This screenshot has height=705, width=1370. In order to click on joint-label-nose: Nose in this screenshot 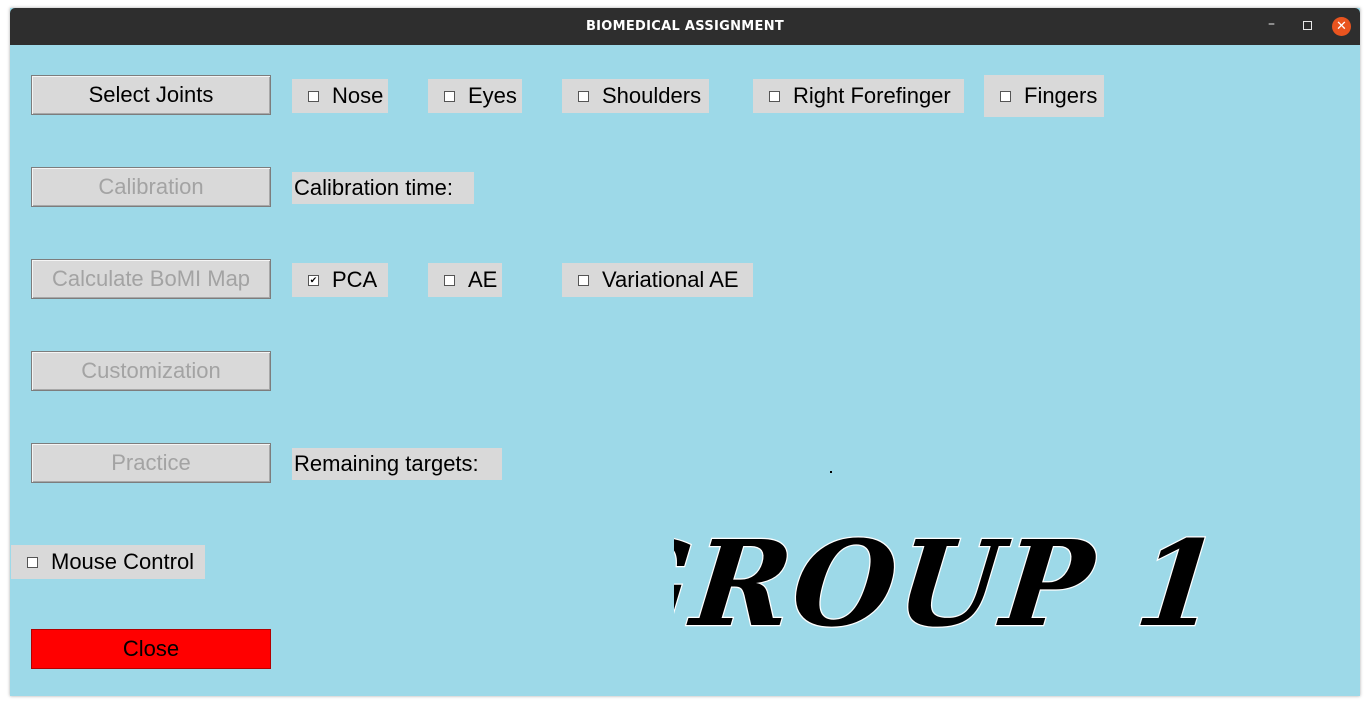, I will do `click(358, 95)`.